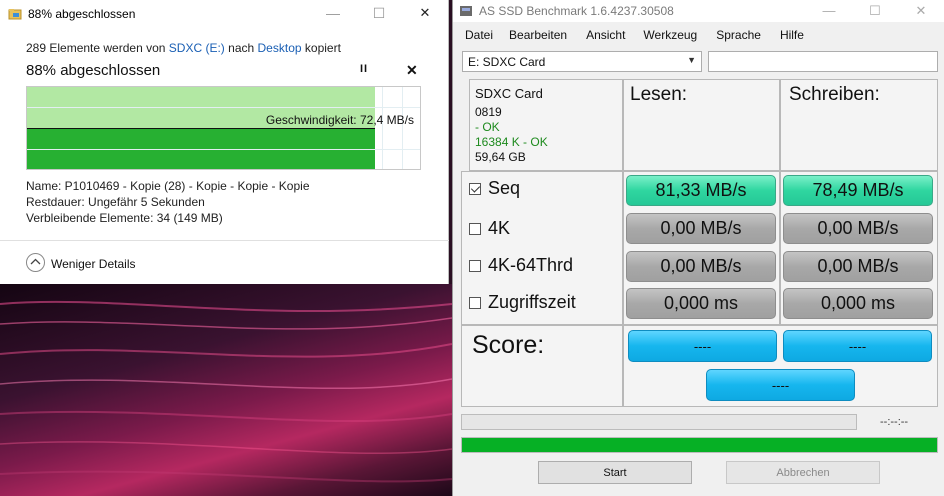 The height and width of the screenshot is (496, 944). Describe the element at coordinates (691, 60) in the screenshot. I see `chevron-down-icon: ▼` at that location.